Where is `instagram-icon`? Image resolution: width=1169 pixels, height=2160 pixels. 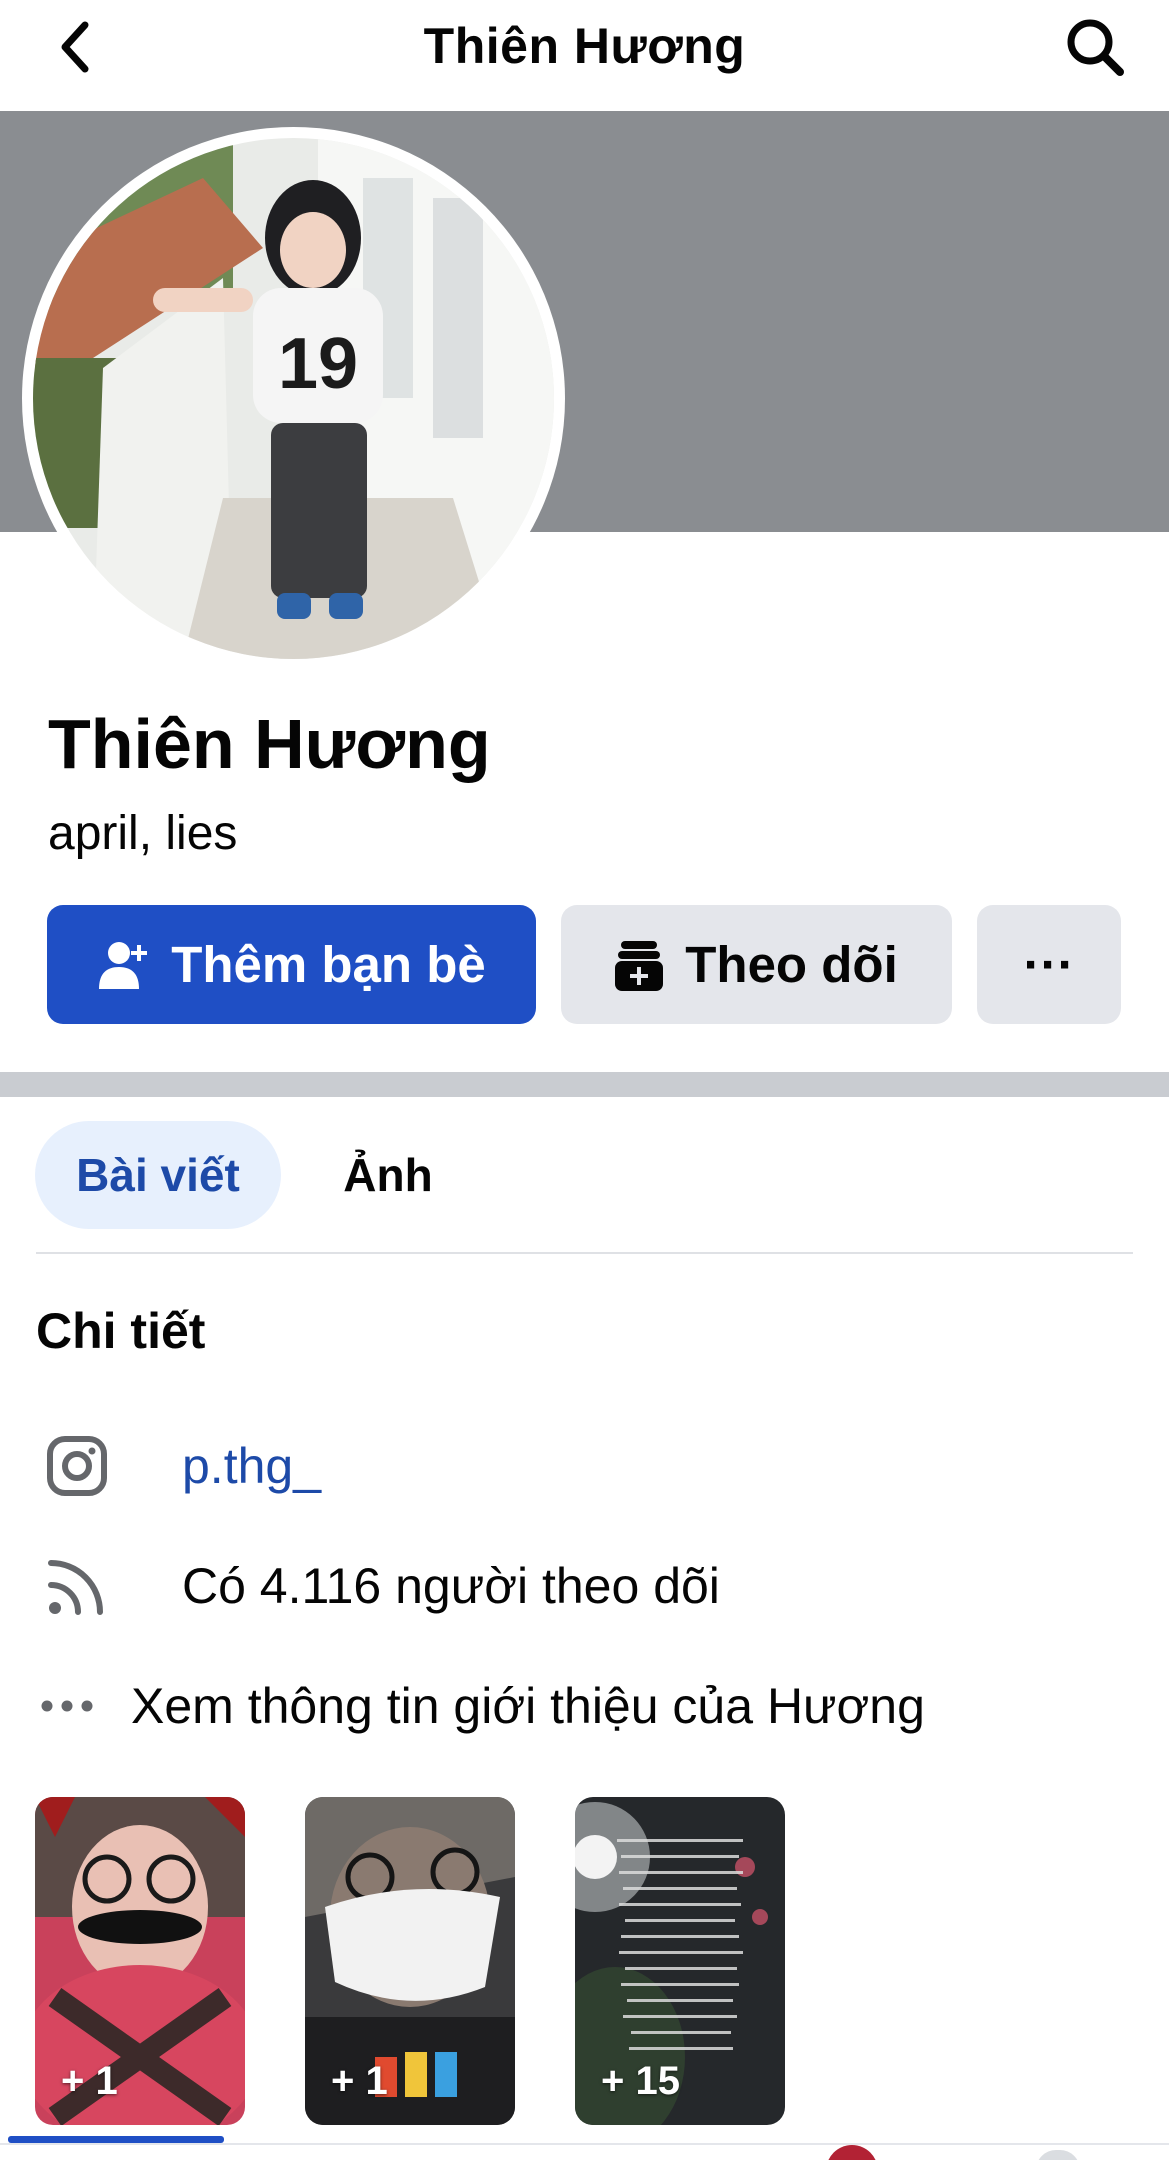
instagram-icon is located at coordinates (77, 1466).